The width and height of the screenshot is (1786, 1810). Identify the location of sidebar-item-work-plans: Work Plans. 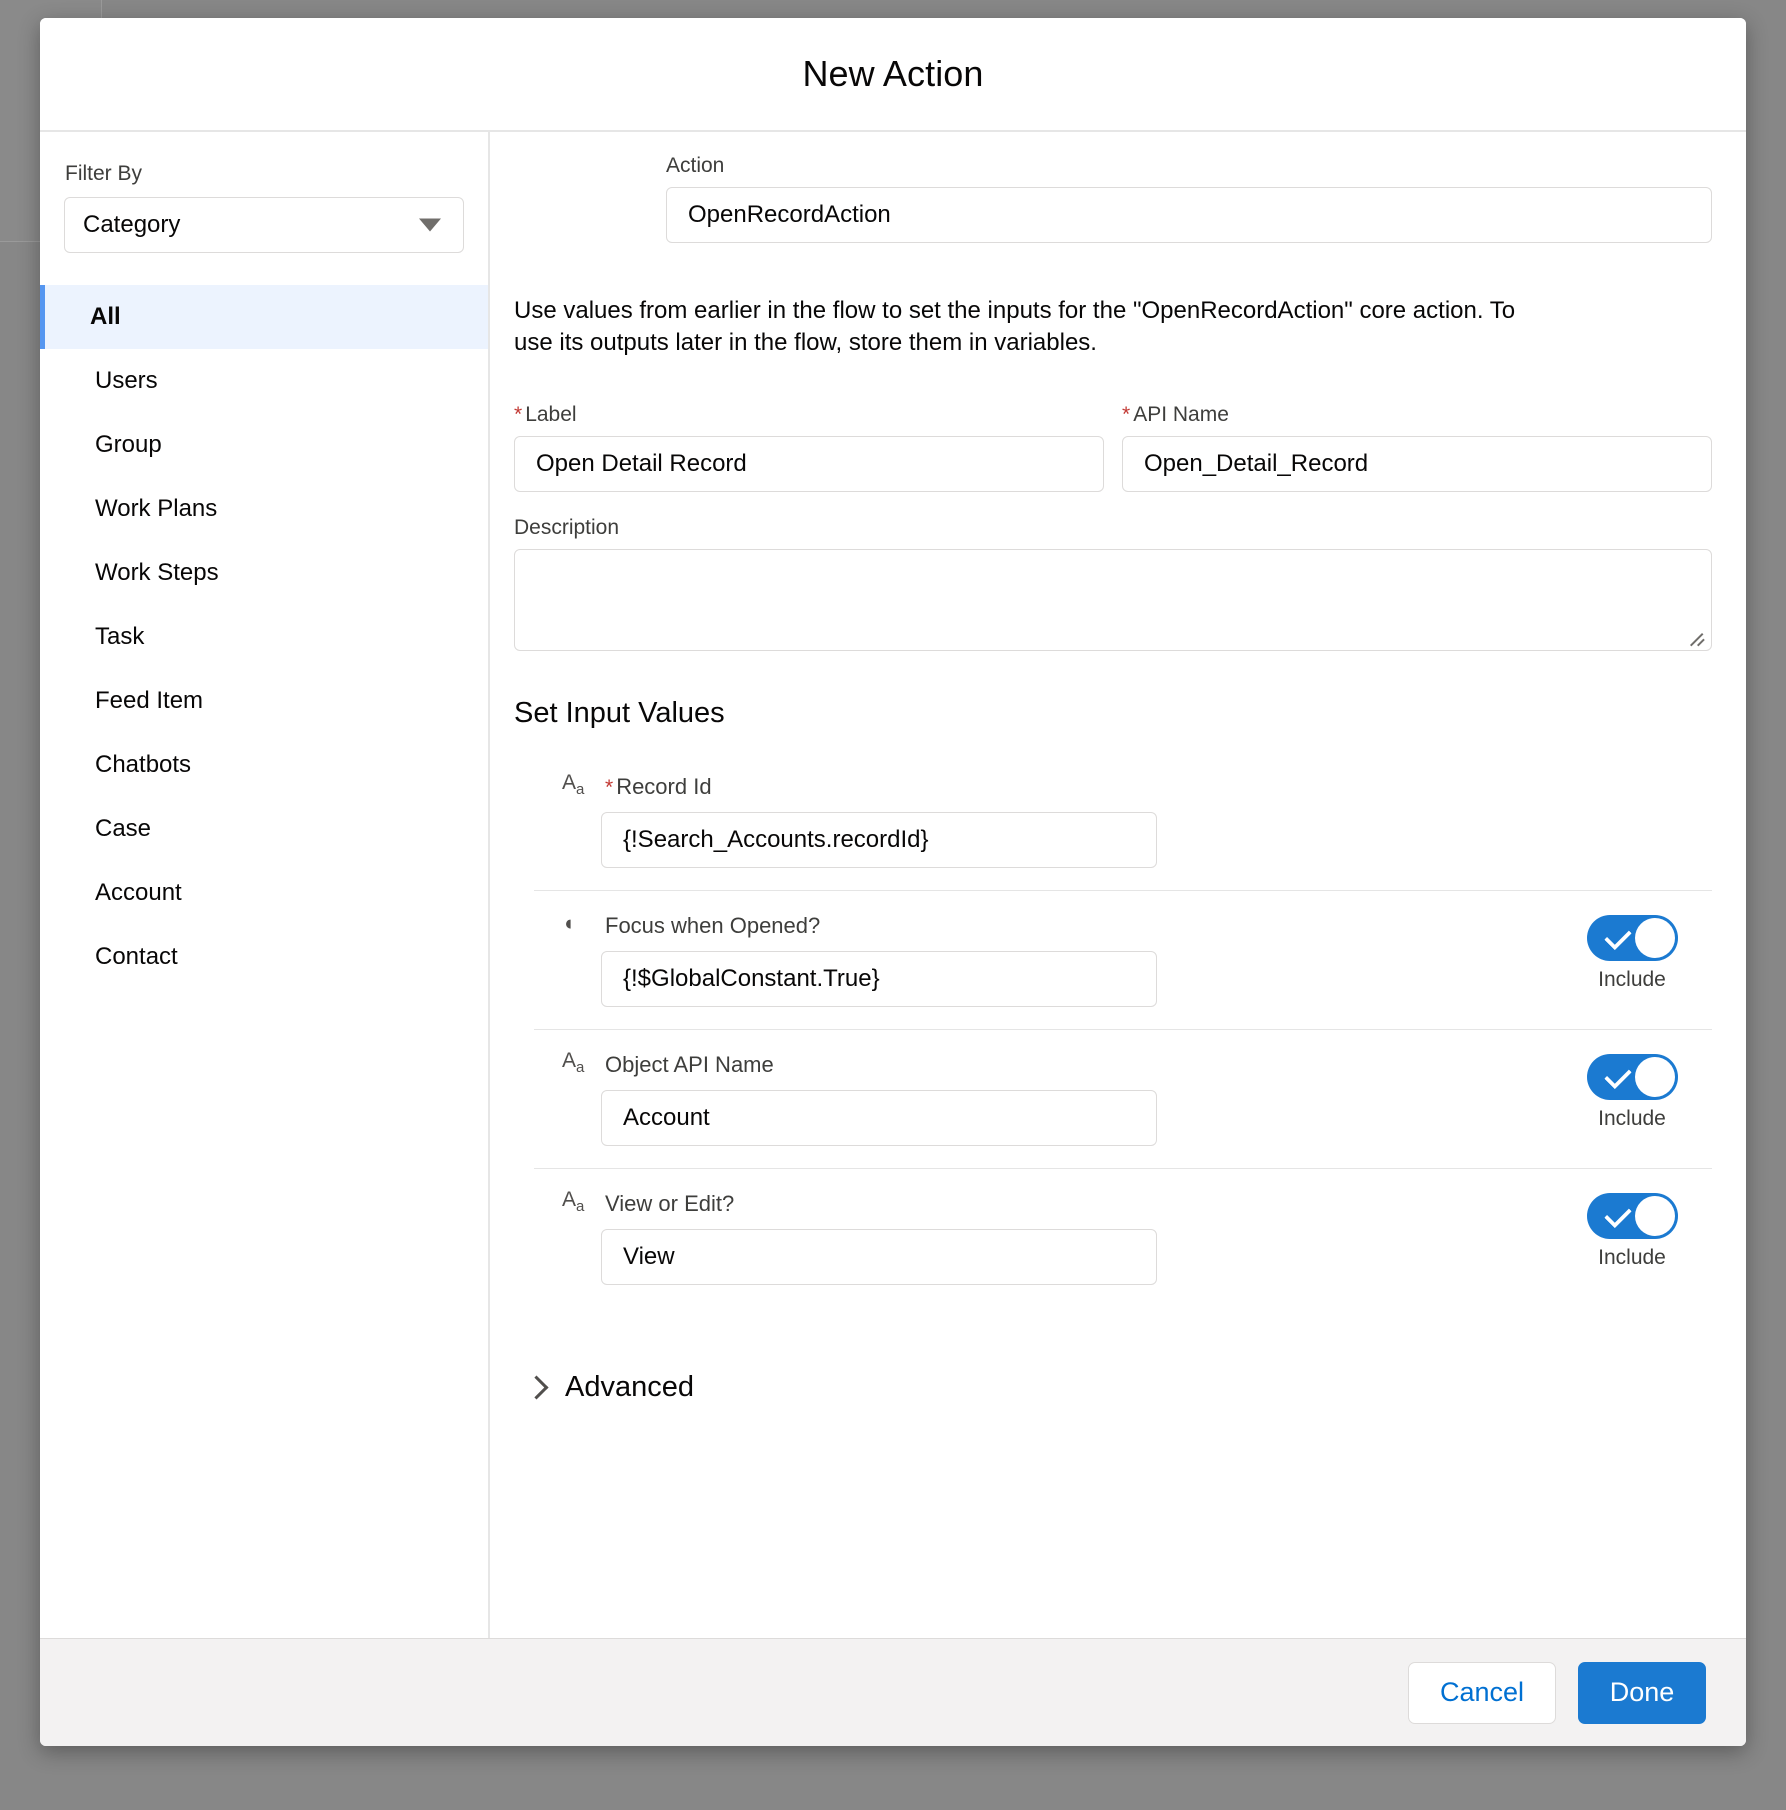
(264, 509).